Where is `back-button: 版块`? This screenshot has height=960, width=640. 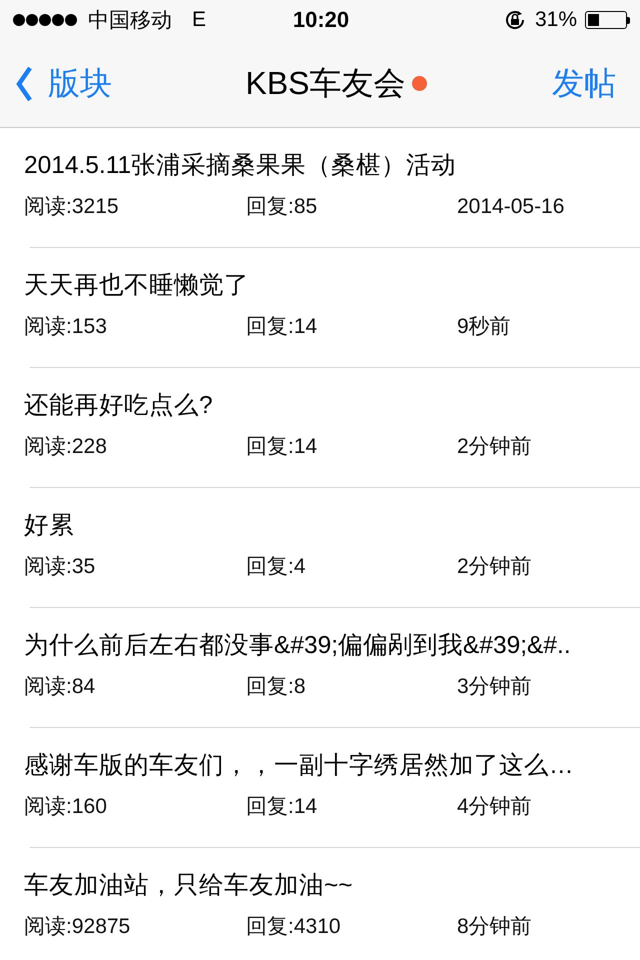
back-button: 版块 is located at coordinates (91, 84).